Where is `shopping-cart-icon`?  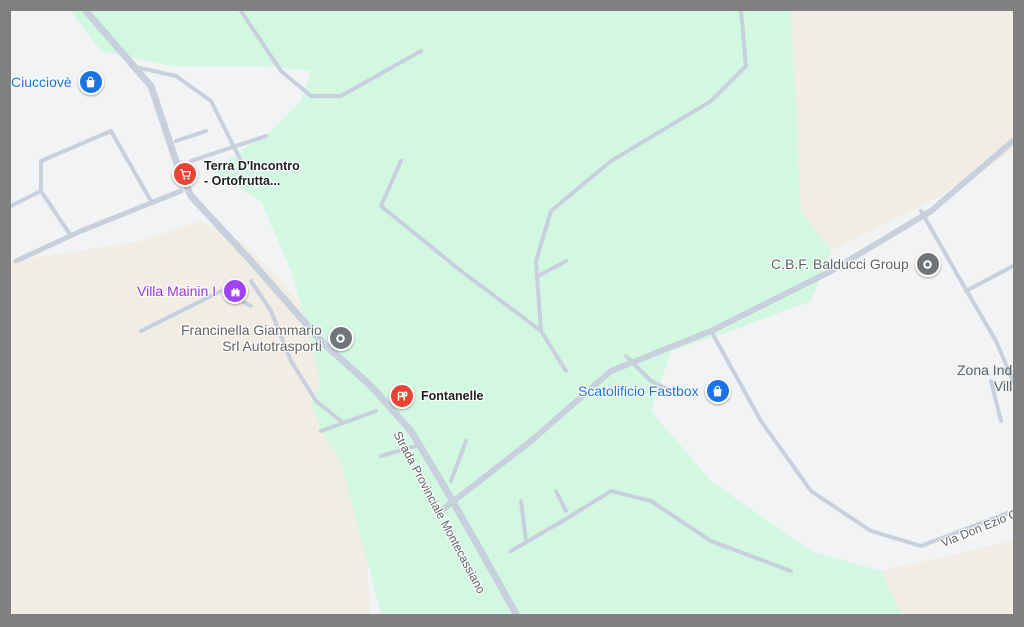
shopping-cart-icon is located at coordinates (185, 174).